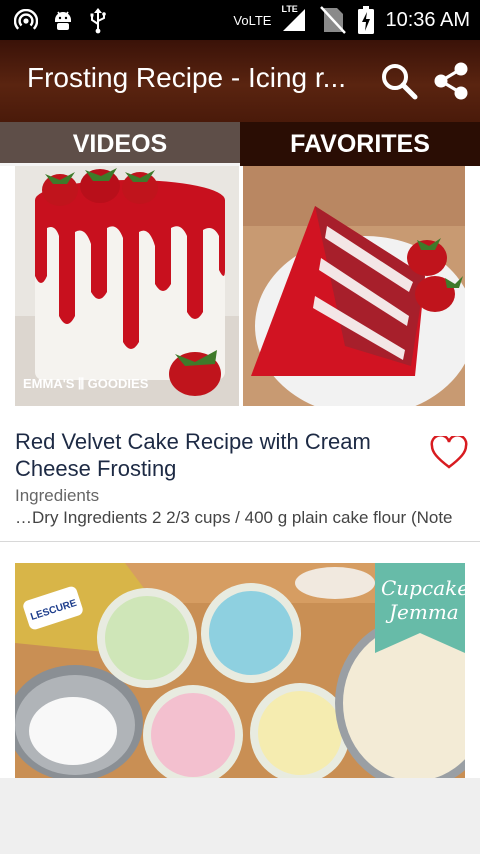 This screenshot has width=480, height=854. I want to click on recipe-subtitle: Ingredients, so click(57, 495).